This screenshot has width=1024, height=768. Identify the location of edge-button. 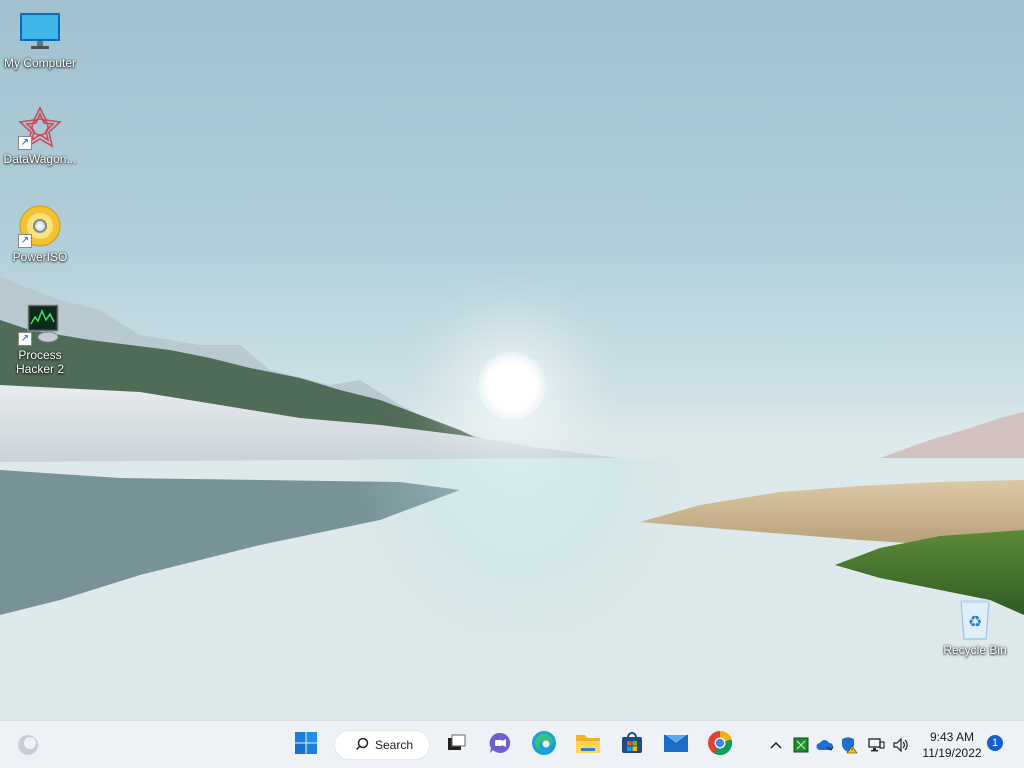
(544, 745).